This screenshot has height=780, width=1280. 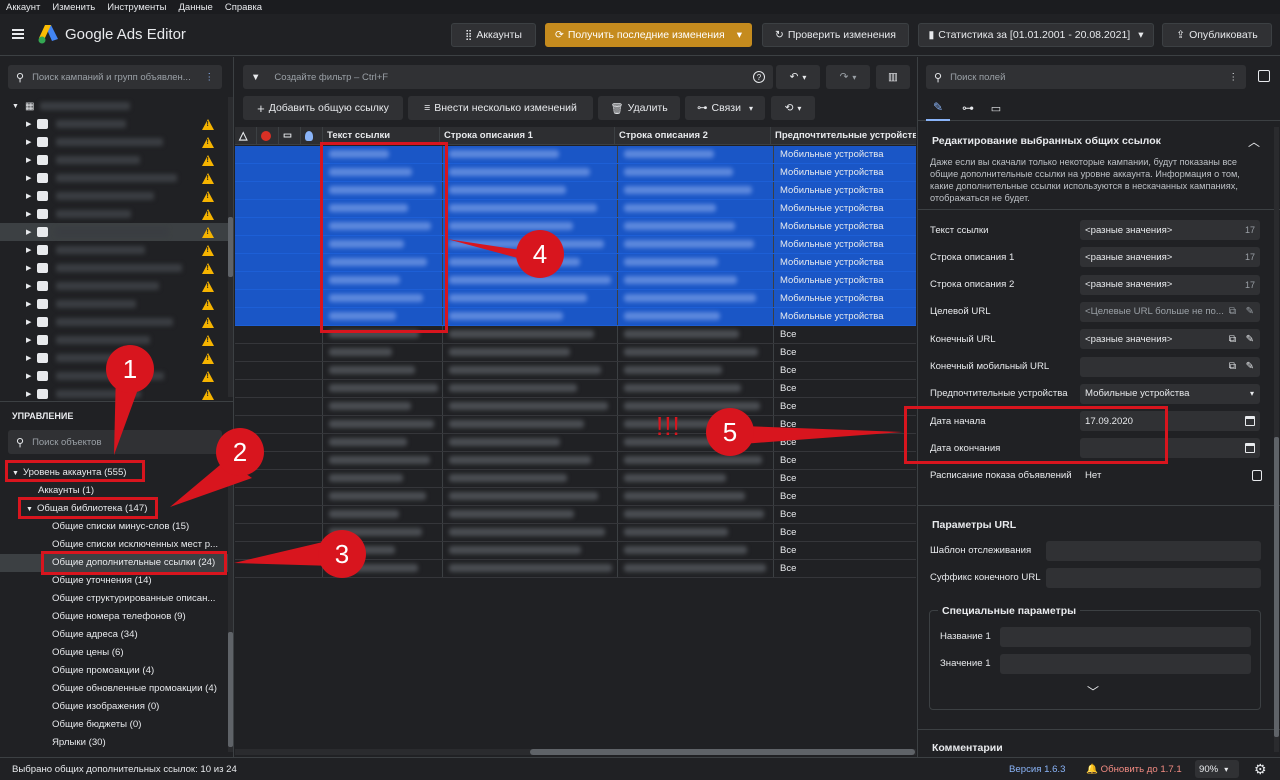 I want to click on chevron-up-icon: ︿, so click(x=1254, y=141).